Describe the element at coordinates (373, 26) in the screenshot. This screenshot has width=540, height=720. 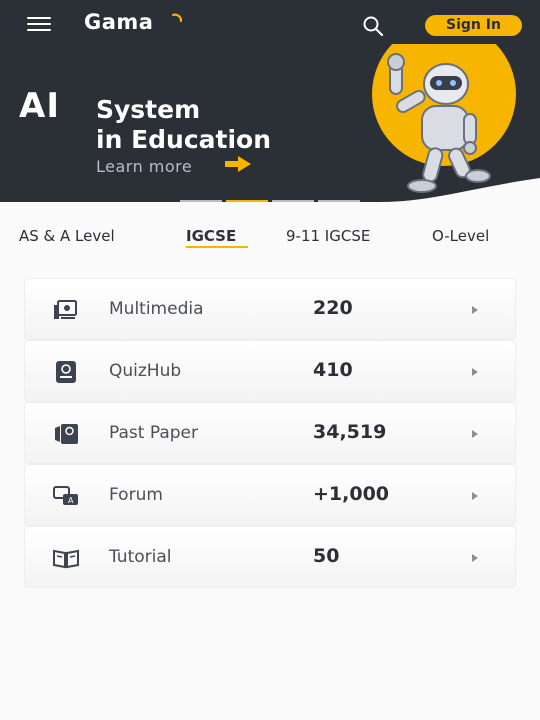
I see `search-icon` at that location.